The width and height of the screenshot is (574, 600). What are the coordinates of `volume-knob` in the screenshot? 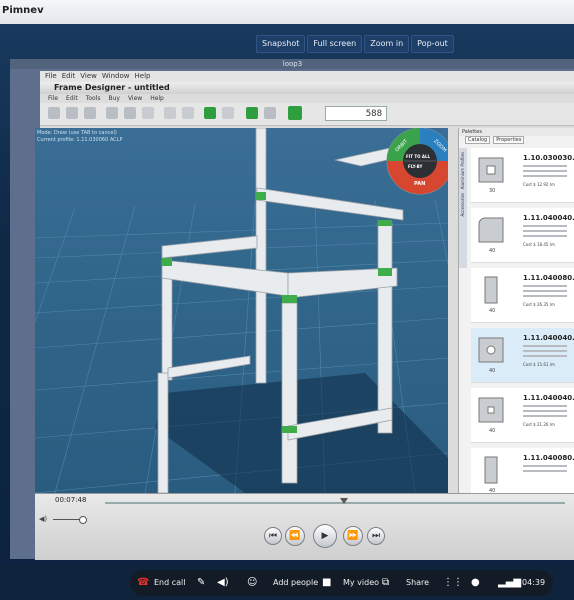 It's located at (83, 520).